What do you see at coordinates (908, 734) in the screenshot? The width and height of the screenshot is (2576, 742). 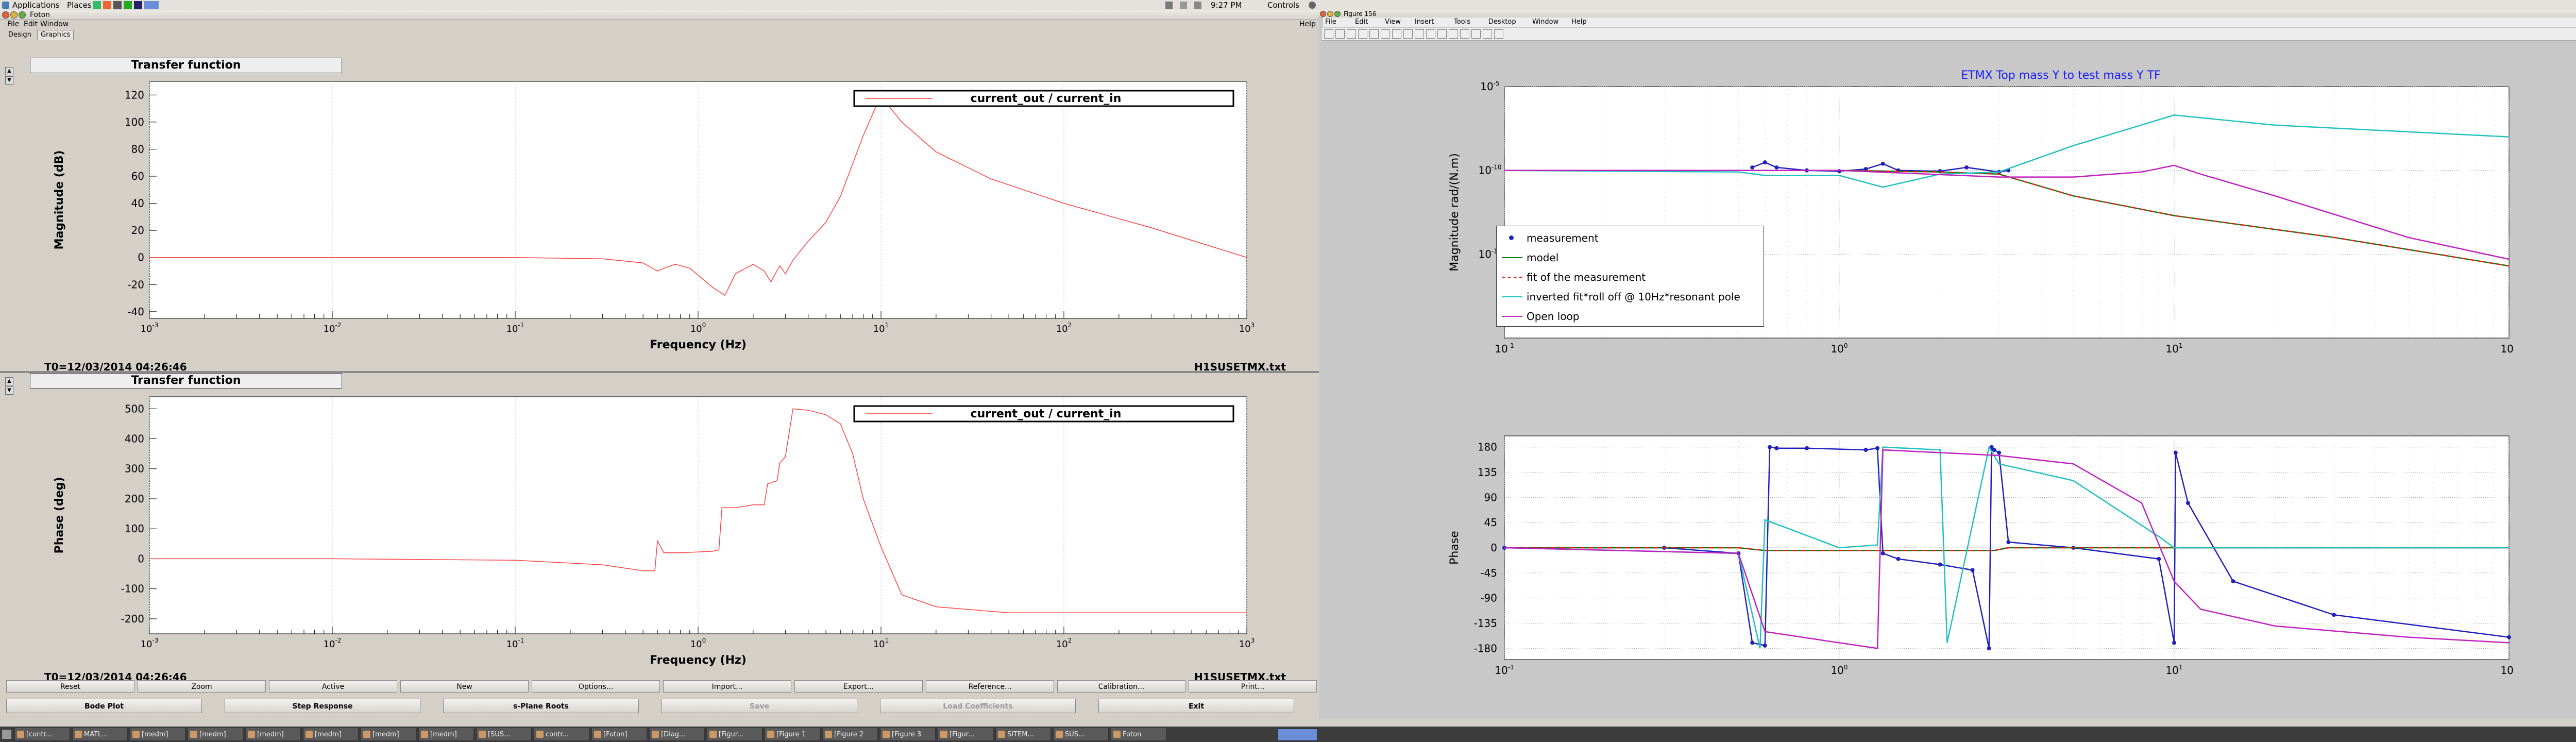 I see `taskbar-window-button: [Figure 3` at bounding box center [908, 734].